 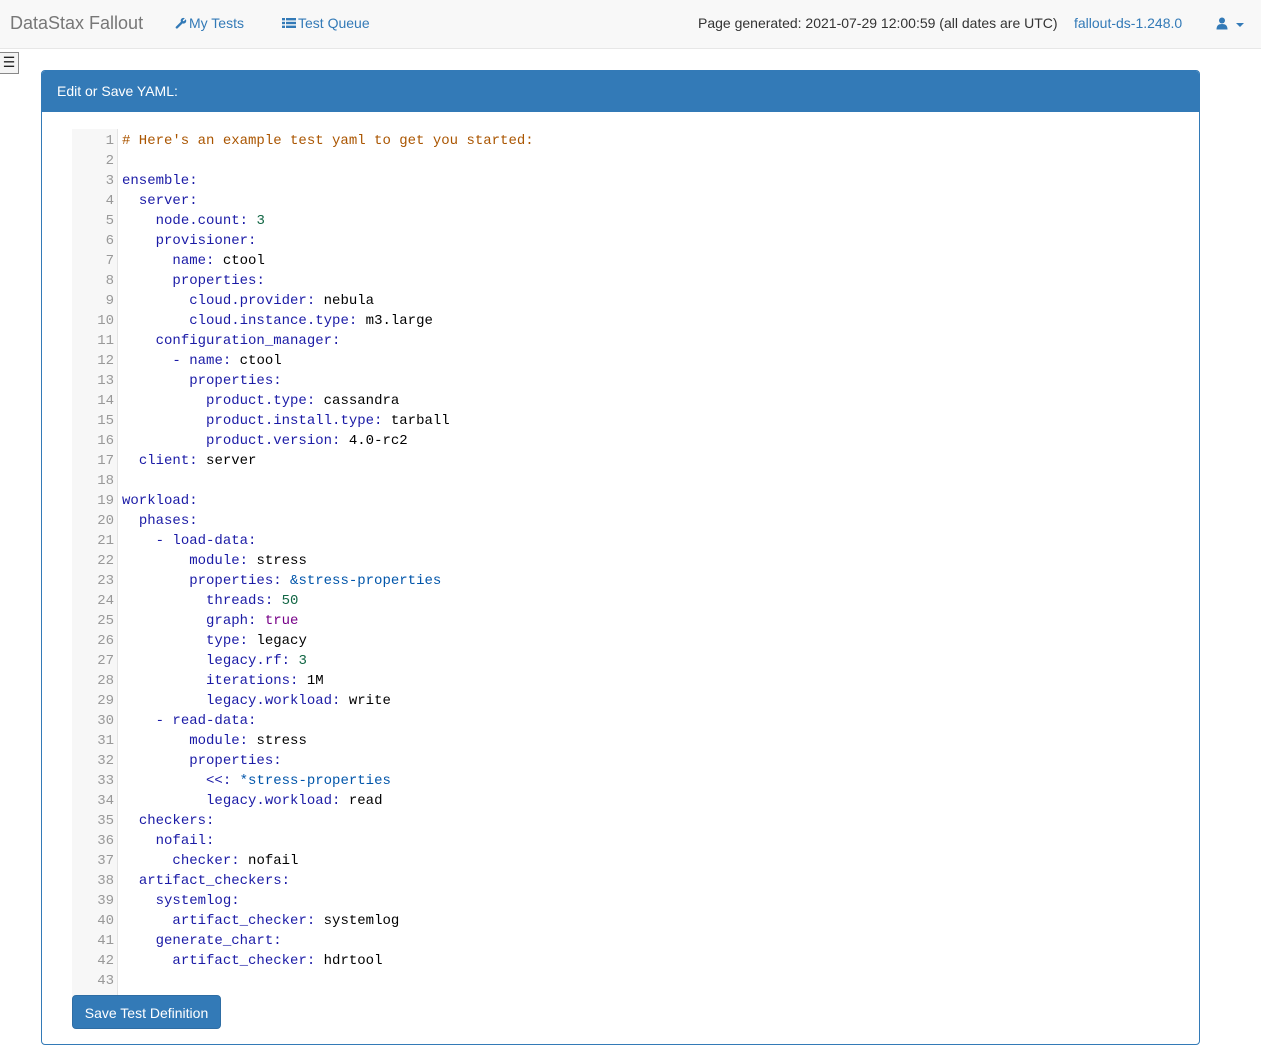 What do you see at coordinates (105, 921) in the screenshot?
I see `line-number: 40` at bounding box center [105, 921].